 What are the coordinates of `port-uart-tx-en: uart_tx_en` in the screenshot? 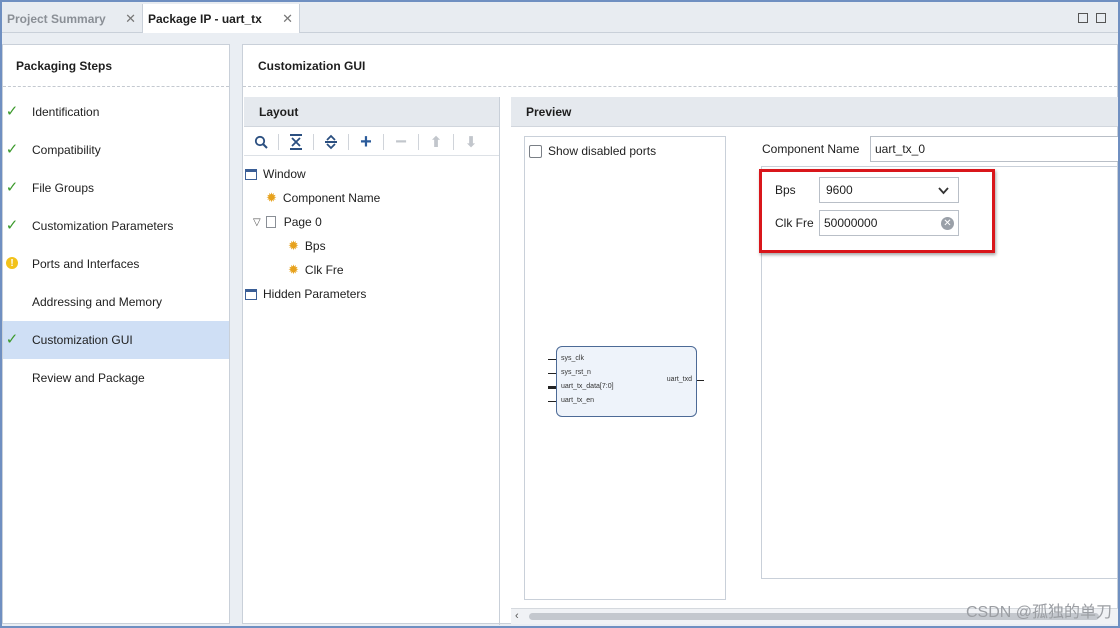 It's located at (578, 400).